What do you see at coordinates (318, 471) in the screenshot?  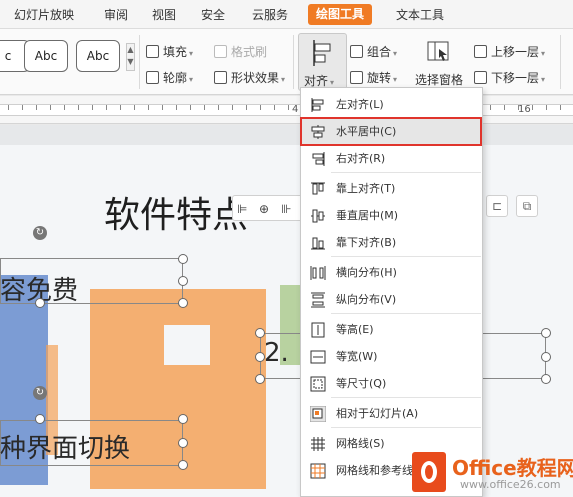 I see `gridlines-guides-icon` at bounding box center [318, 471].